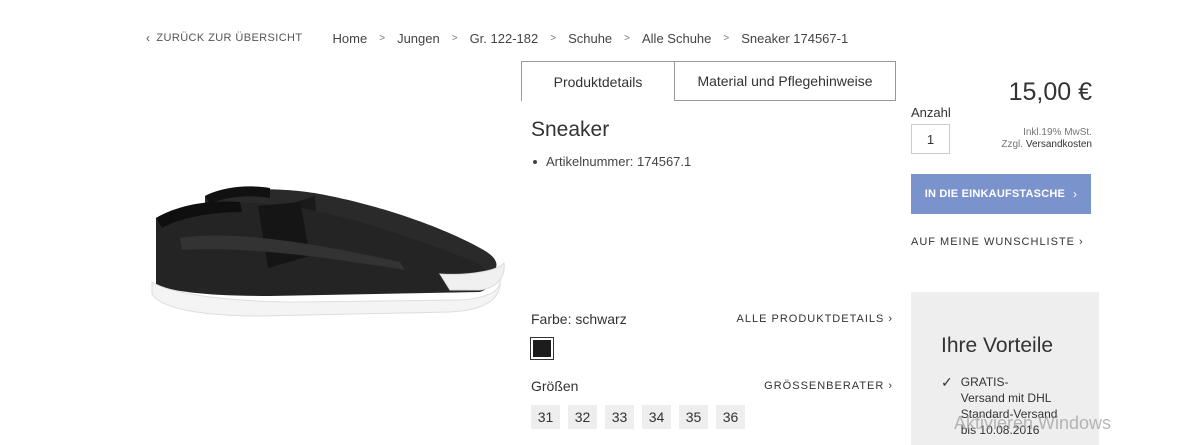 This screenshot has height=445, width=1202. What do you see at coordinates (330, 253) in the screenshot?
I see `product-image` at bounding box center [330, 253].